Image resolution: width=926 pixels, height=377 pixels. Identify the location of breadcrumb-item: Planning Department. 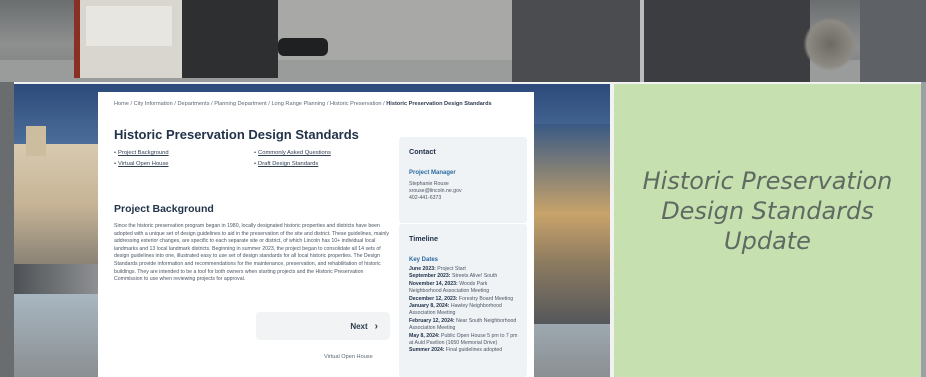
(240, 104).